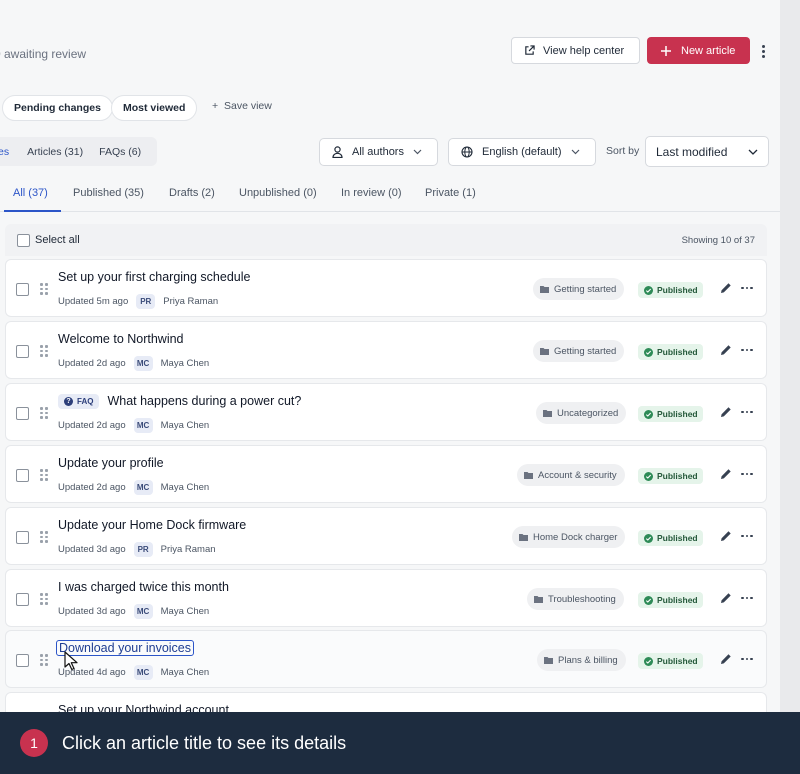 The width and height of the screenshot is (800, 774). Describe the element at coordinates (666, 50) in the screenshot. I see `plus-icon` at that location.